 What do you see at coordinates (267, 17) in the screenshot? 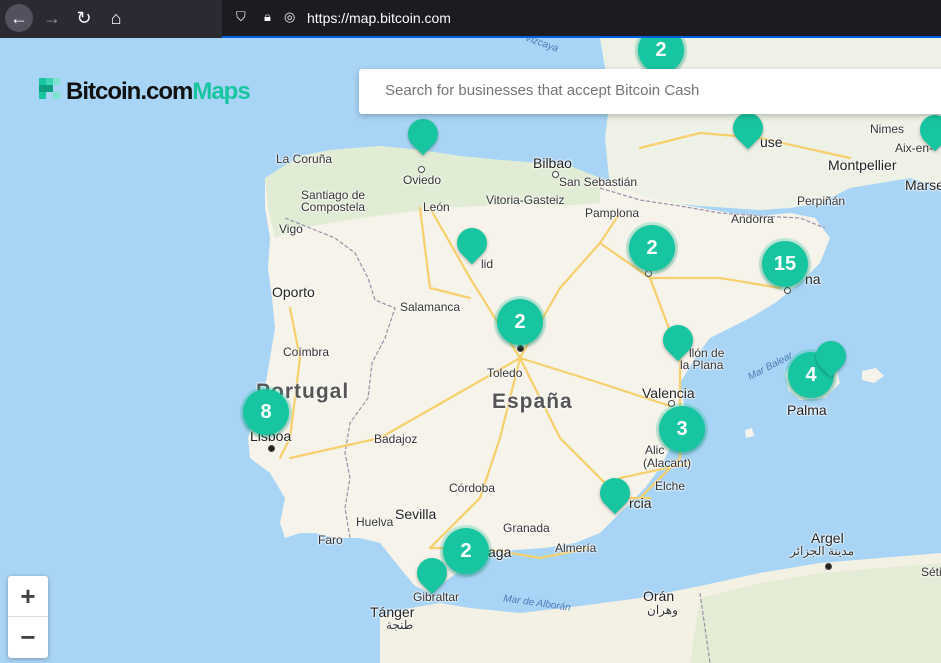
I see `lock-icon: 🔒︎` at bounding box center [267, 17].